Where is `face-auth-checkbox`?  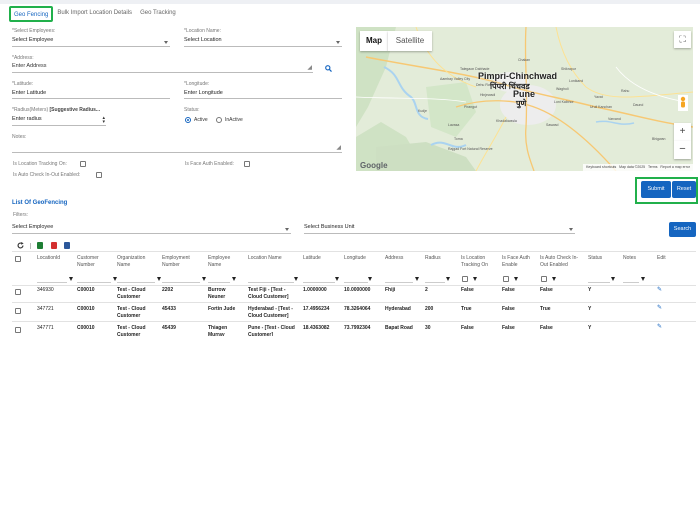 face-auth-checkbox is located at coordinates (247, 164).